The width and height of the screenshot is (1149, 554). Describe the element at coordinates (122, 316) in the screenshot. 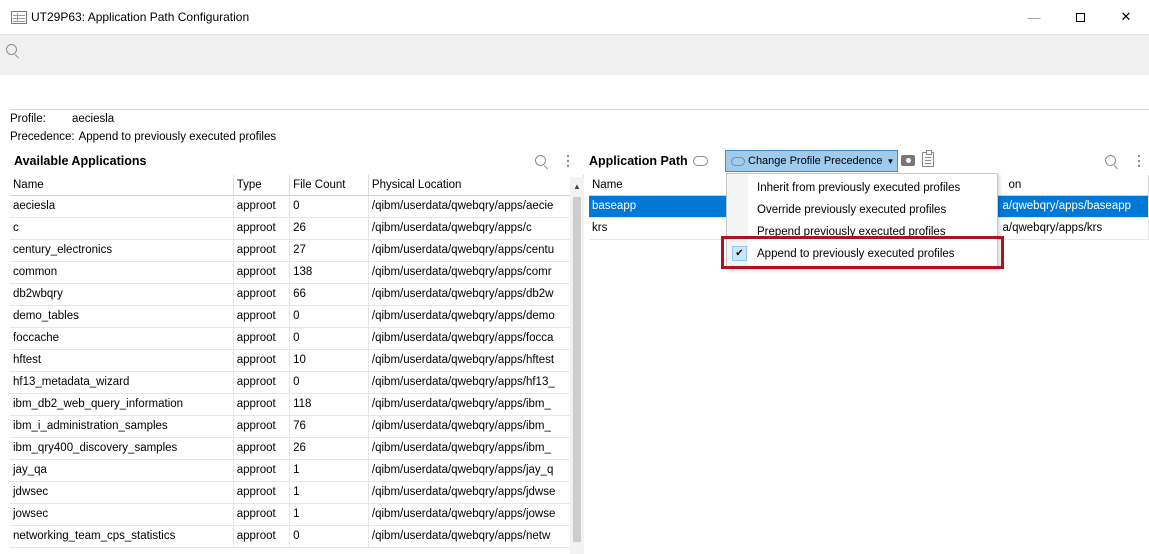

I see `table-cell: demo_tables` at that location.